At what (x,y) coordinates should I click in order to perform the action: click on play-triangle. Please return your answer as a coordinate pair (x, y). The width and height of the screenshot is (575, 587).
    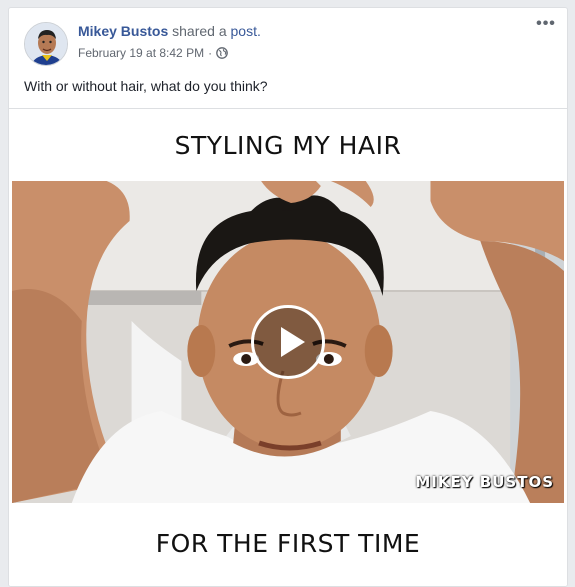
    Looking at the image, I should click on (293, 342).